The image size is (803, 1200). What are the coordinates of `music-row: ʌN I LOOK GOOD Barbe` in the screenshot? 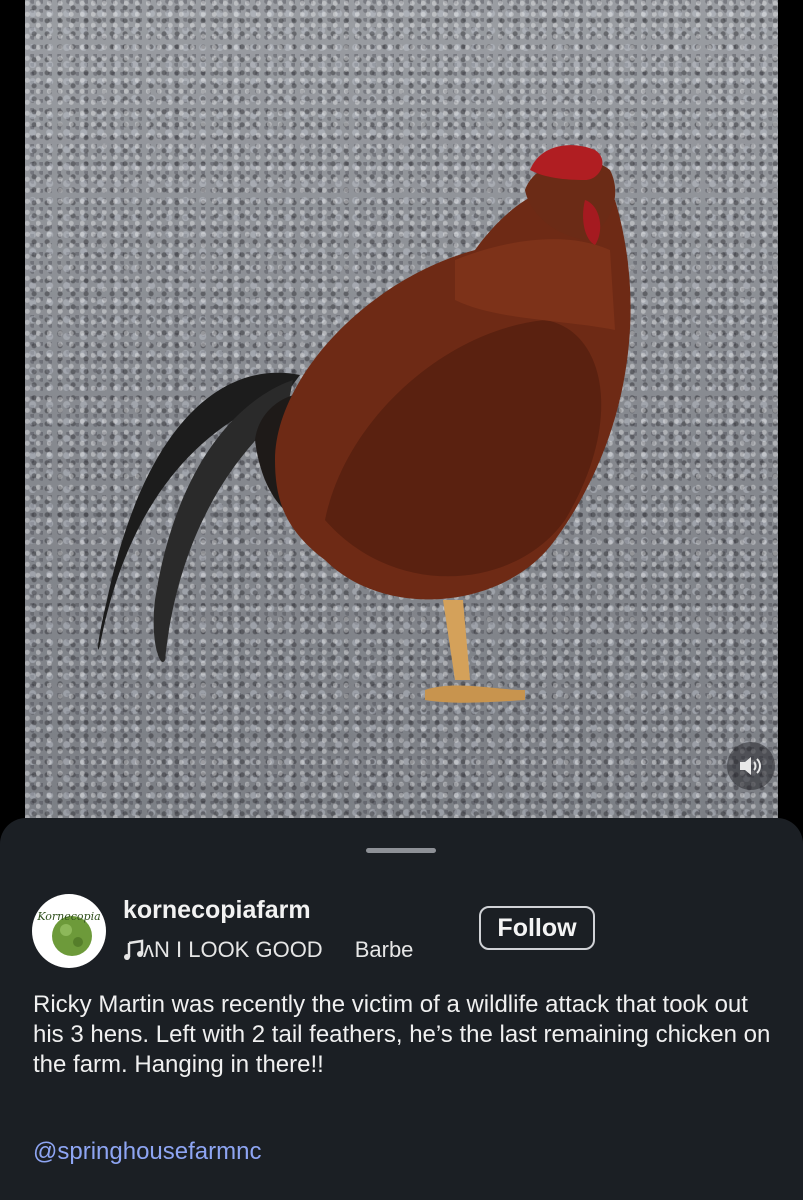 It's located at (289, 950).